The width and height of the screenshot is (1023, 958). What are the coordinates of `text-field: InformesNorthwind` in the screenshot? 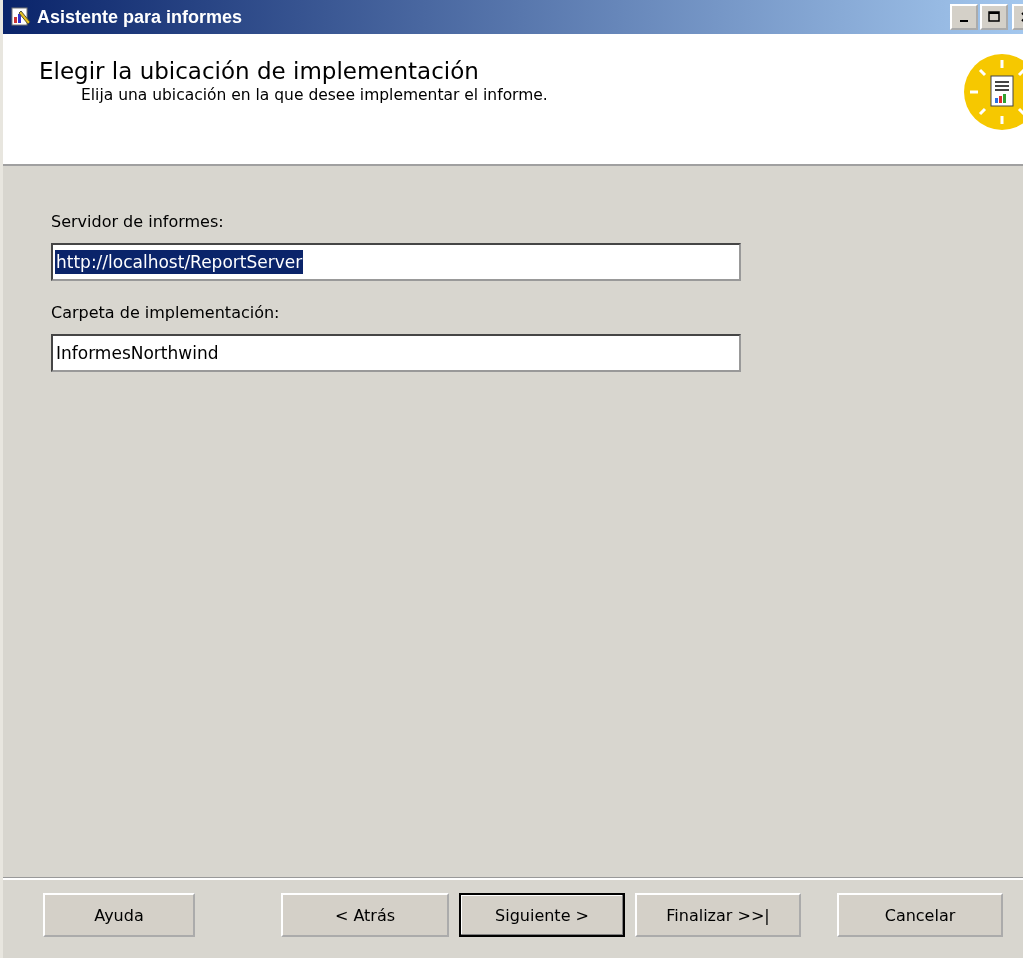 It's located at (396, 353).